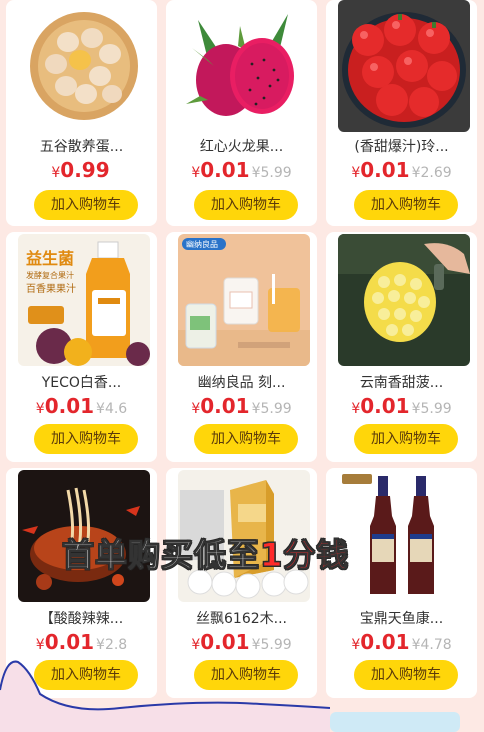  I want to click on product-card: 五谷散养蛋... ¥0.99 加入购物车, so click(81, 113).